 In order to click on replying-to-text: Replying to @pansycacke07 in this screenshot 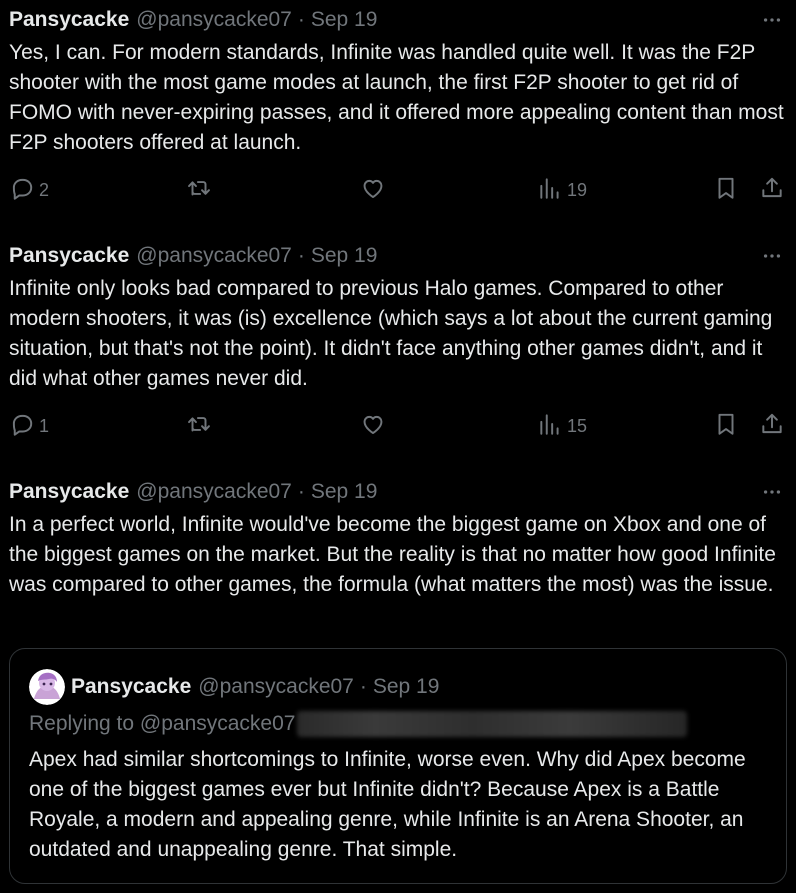, I will do `click(162, 723)`.